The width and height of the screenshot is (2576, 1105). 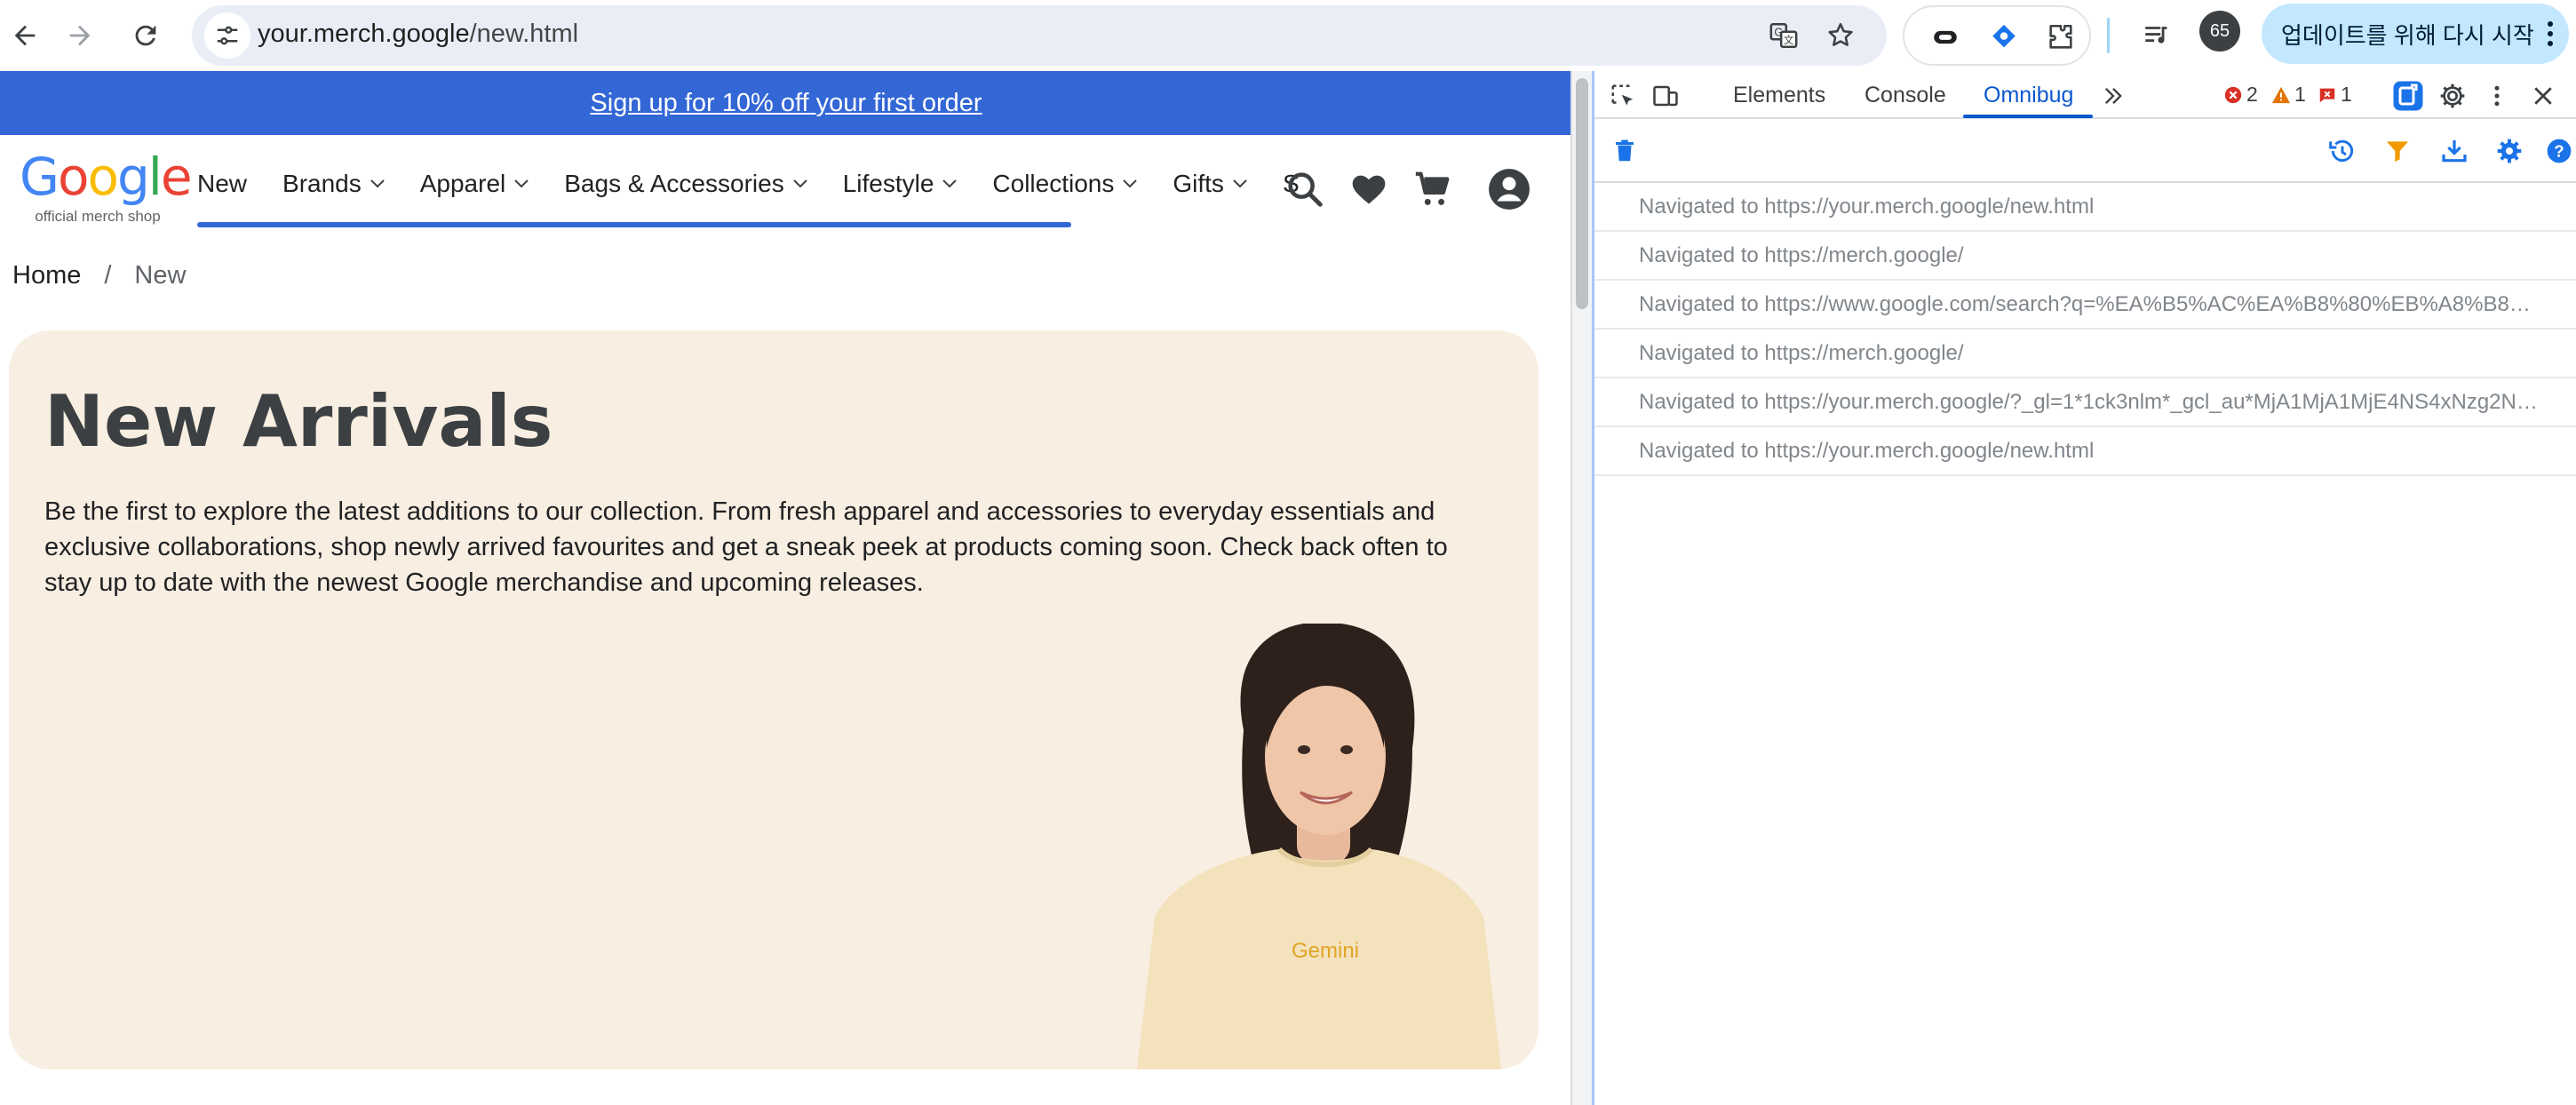 I want to click on tab-omnibug: Omnibug, so click(x=2028, y=95).